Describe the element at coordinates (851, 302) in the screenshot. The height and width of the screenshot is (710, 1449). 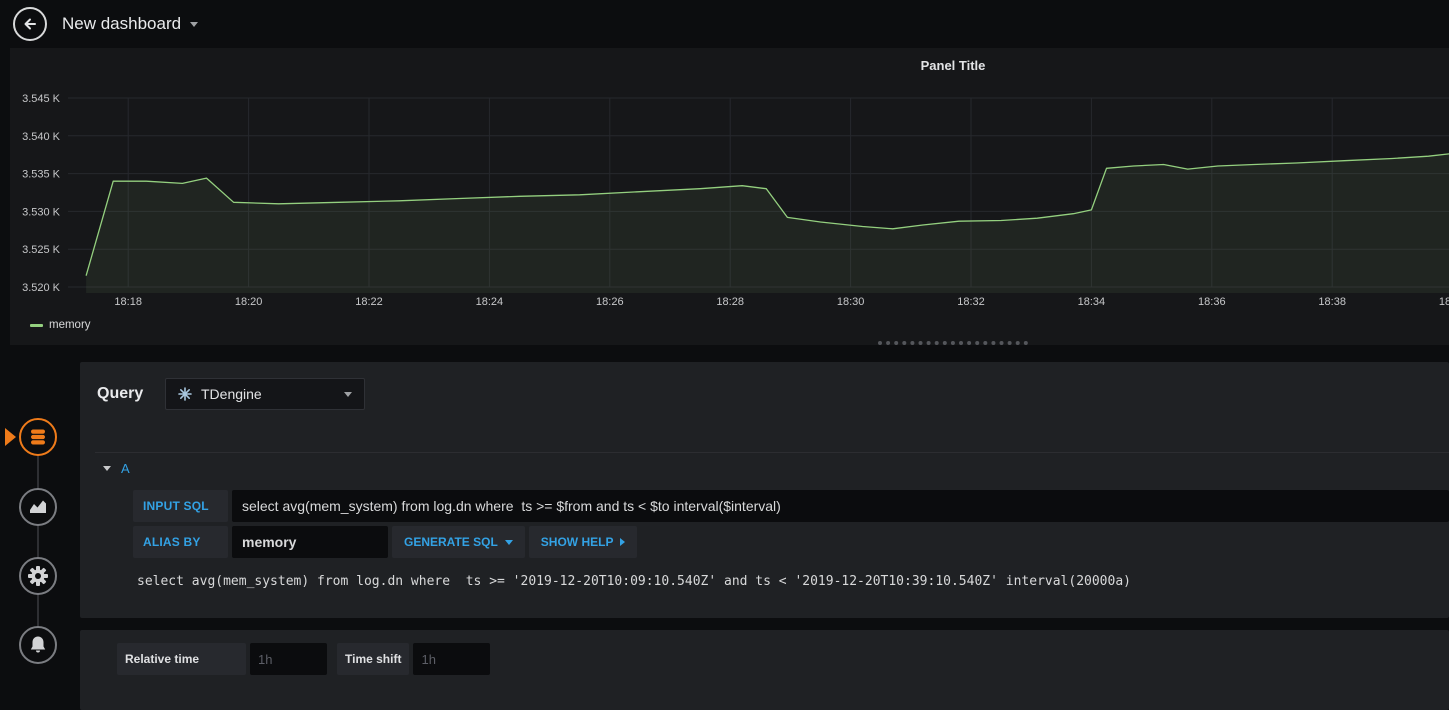
I see `svg-text: 18:30` at that location.